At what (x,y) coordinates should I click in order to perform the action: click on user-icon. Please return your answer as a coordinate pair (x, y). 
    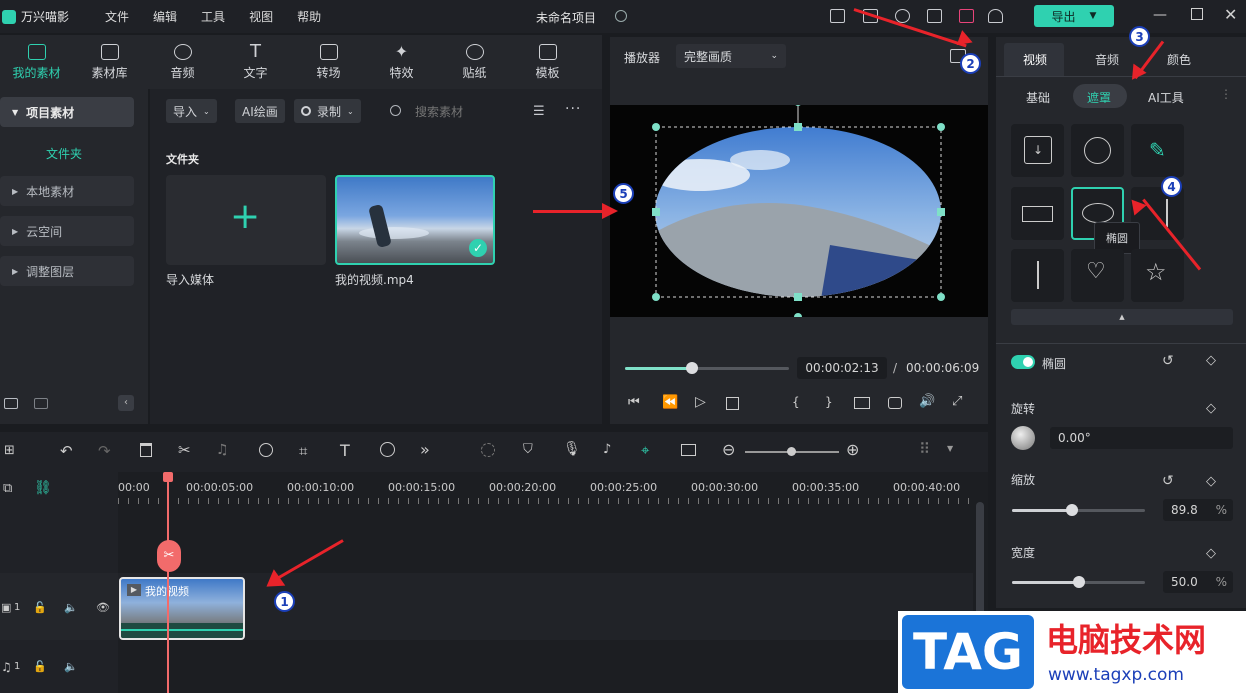
    Looking at the image, I should click on (995, 16).